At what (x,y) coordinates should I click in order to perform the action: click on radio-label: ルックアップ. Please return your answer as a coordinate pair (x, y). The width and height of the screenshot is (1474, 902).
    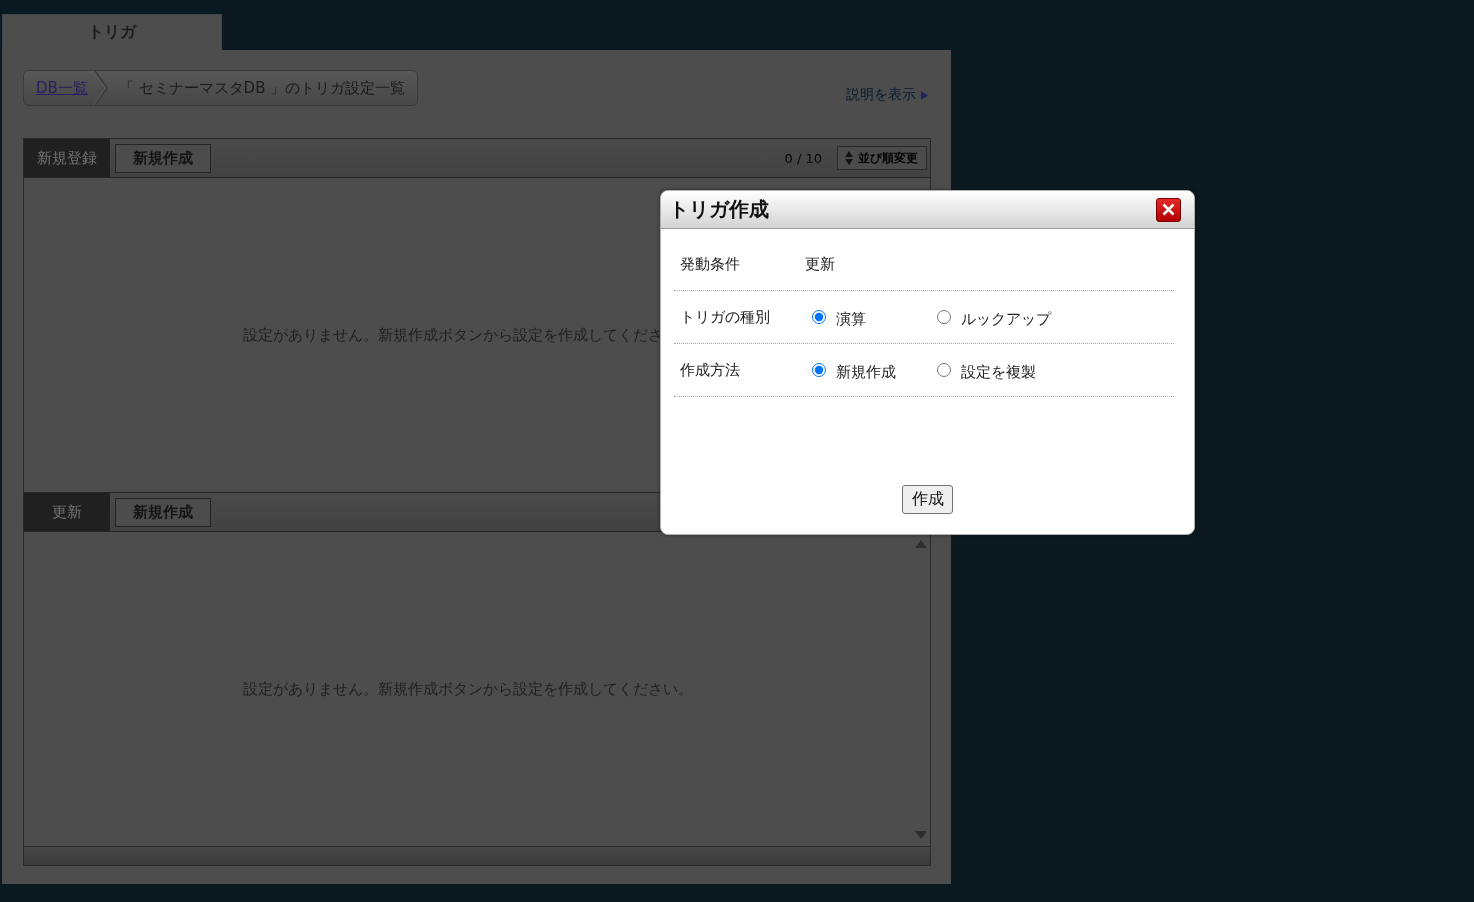
    Looking at the image, I should click on (1006, 317).